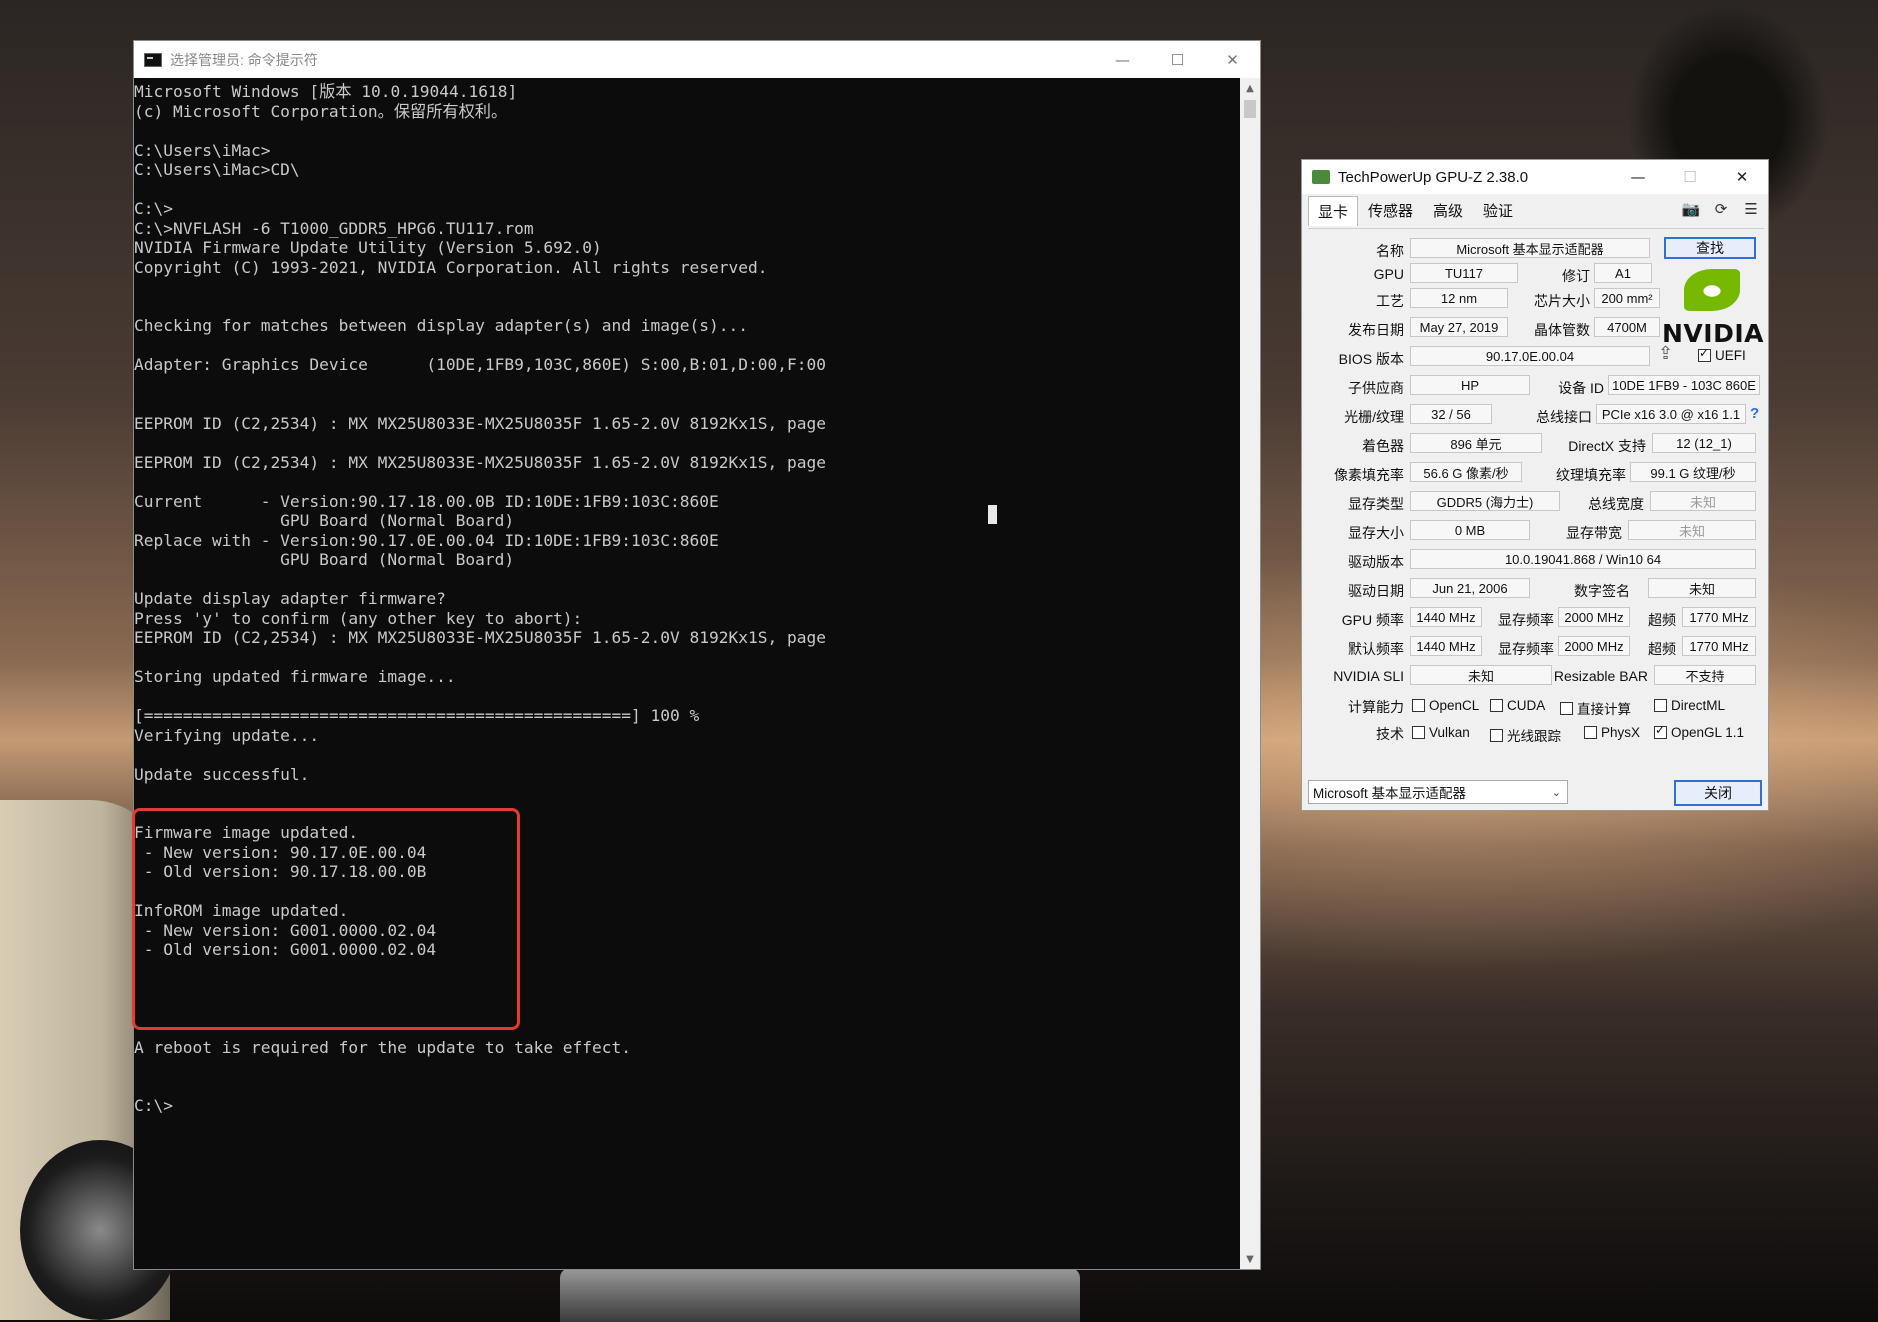  What do you see at coordinates (1665, 353) in the screenshot?
I see `share-icon: ⇪` at bounding box center [1665, 353].